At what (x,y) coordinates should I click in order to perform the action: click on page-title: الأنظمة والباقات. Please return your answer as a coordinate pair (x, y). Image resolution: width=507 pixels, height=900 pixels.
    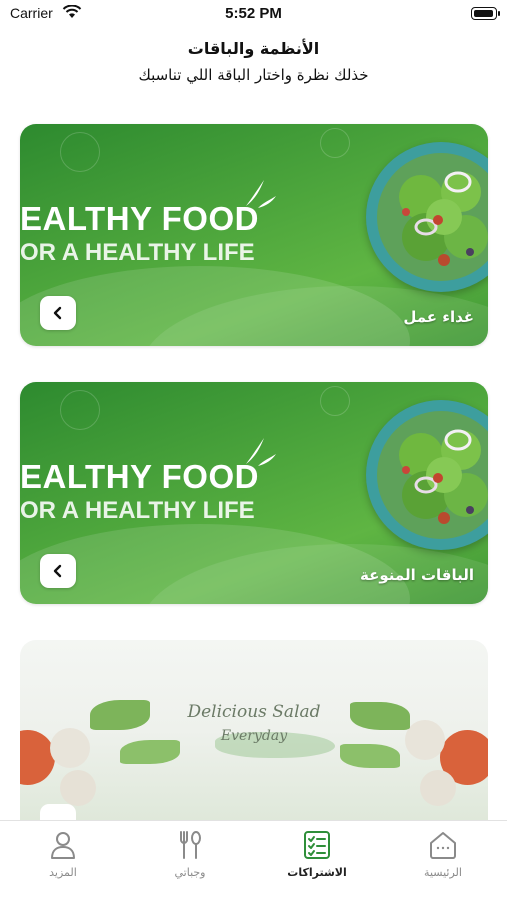
    Looking at the image, I should click on (253, 48).